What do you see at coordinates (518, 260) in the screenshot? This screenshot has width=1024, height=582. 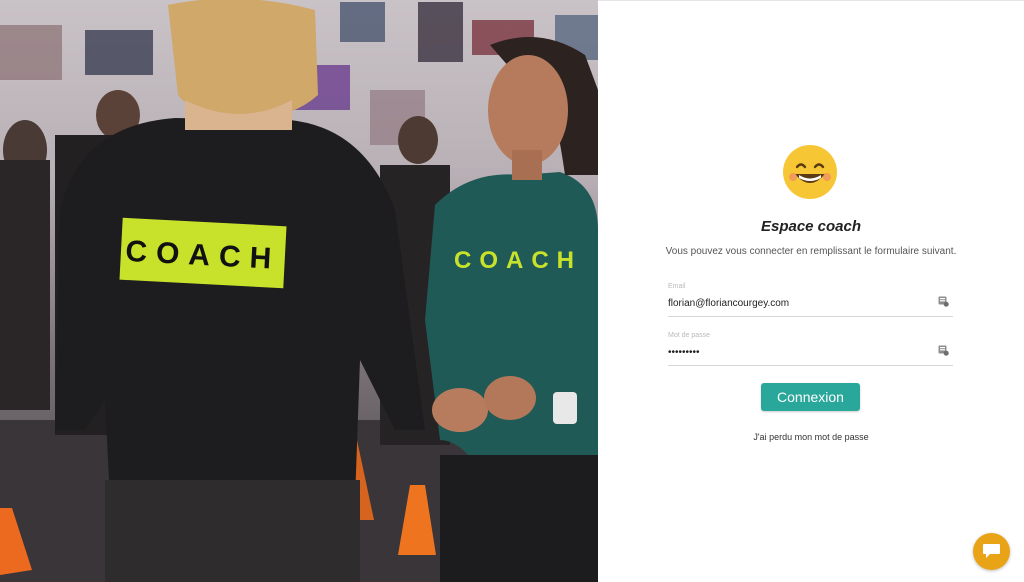 I see `shirt-front-text: COACH` at bounding box center [518, 260].